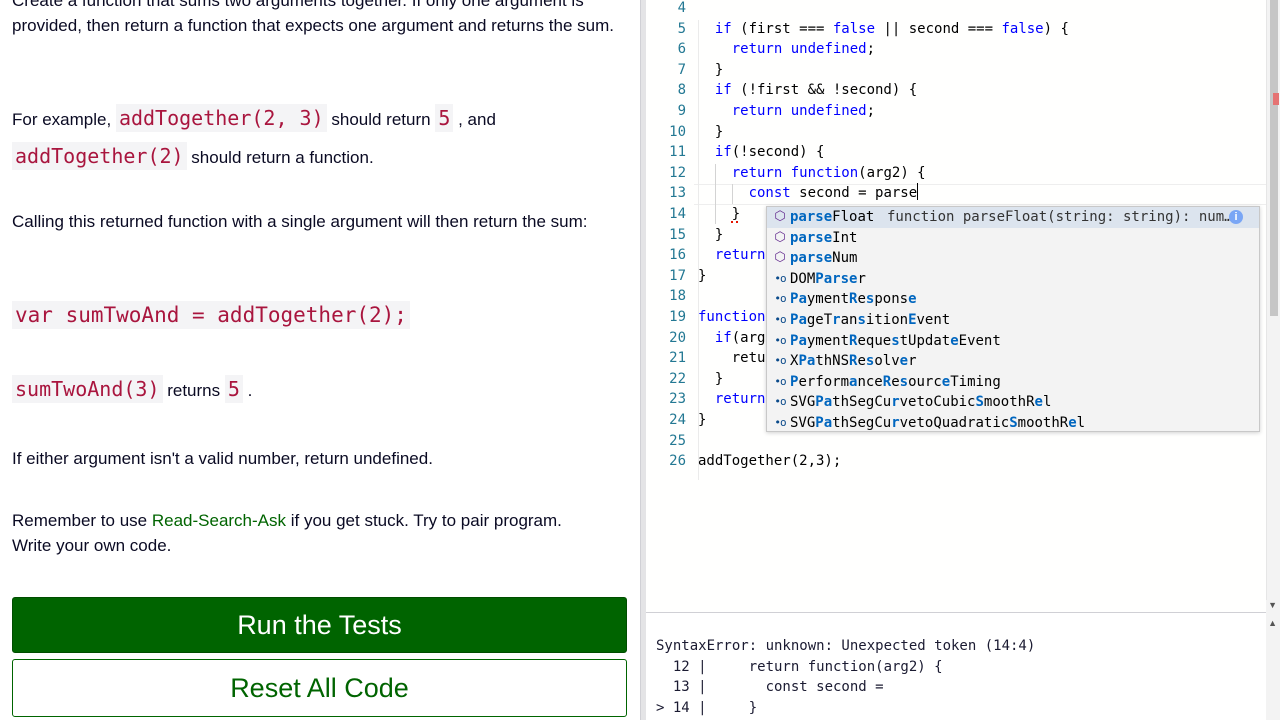 The width and height of the screenshot is (1280, 720). I want to click on editor-scrollbar-thumb, so click(1274, 158).